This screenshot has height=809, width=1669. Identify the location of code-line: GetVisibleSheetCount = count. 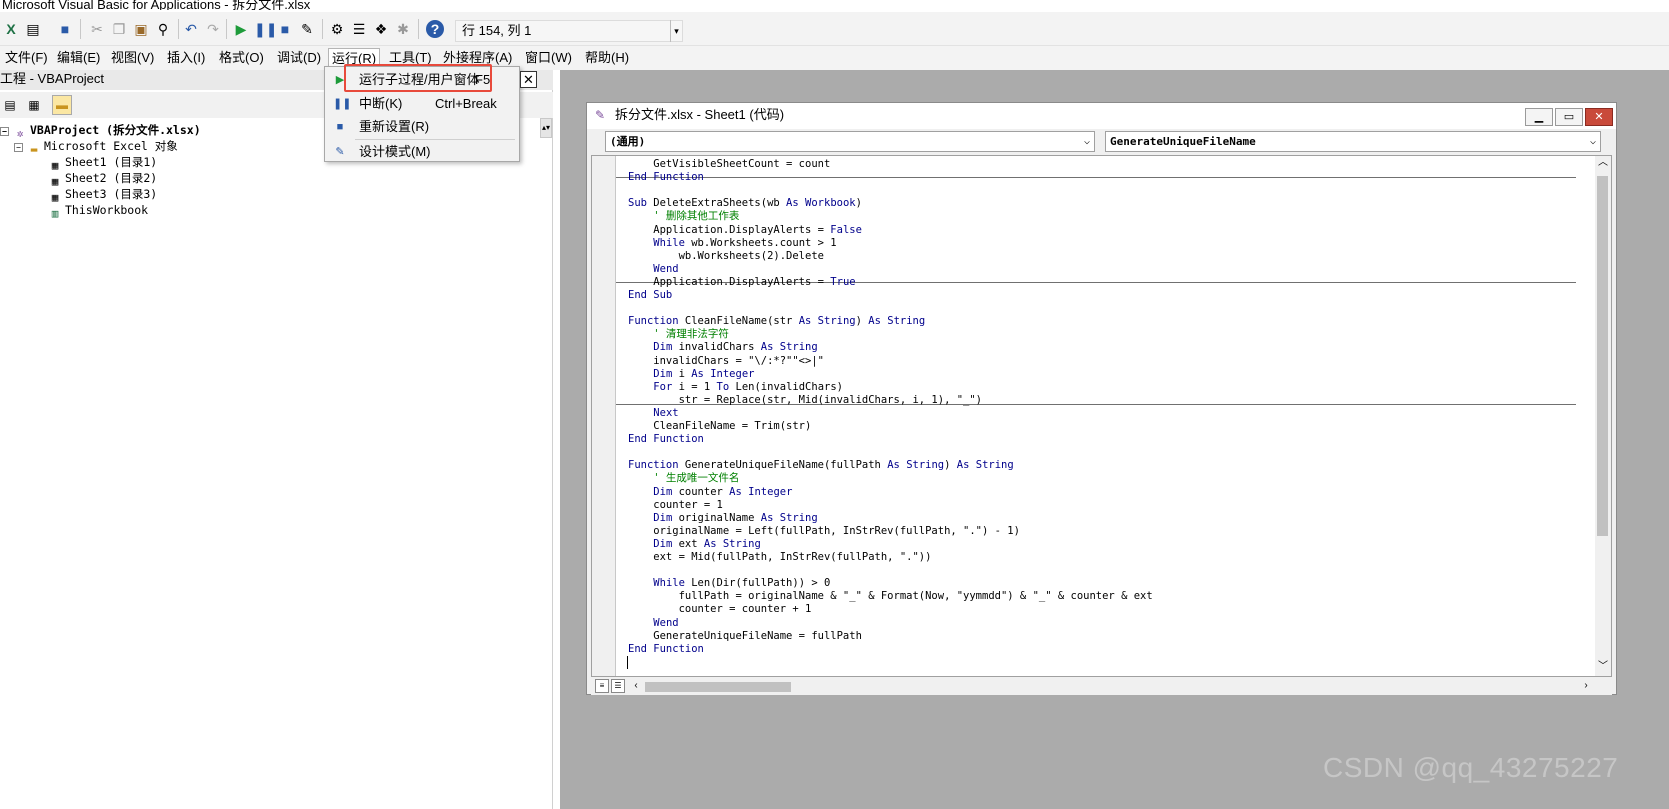
(729, 164).